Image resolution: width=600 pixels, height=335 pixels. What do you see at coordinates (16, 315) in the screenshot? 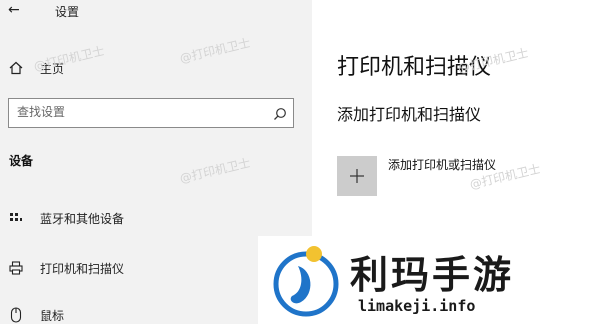
I see `mouse-icon` at bounding box center [16, 315].